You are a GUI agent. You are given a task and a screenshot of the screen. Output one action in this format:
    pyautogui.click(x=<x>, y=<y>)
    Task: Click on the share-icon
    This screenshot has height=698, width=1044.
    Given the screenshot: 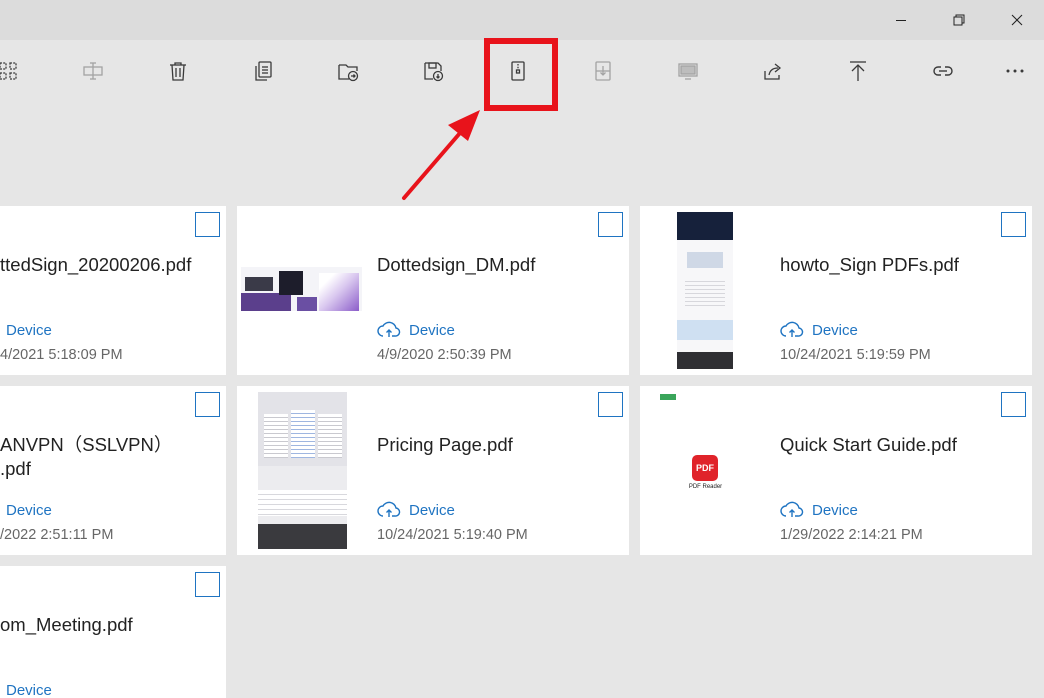 What is the action you would take?
    pyautogui.click(x=773, y=71)
    